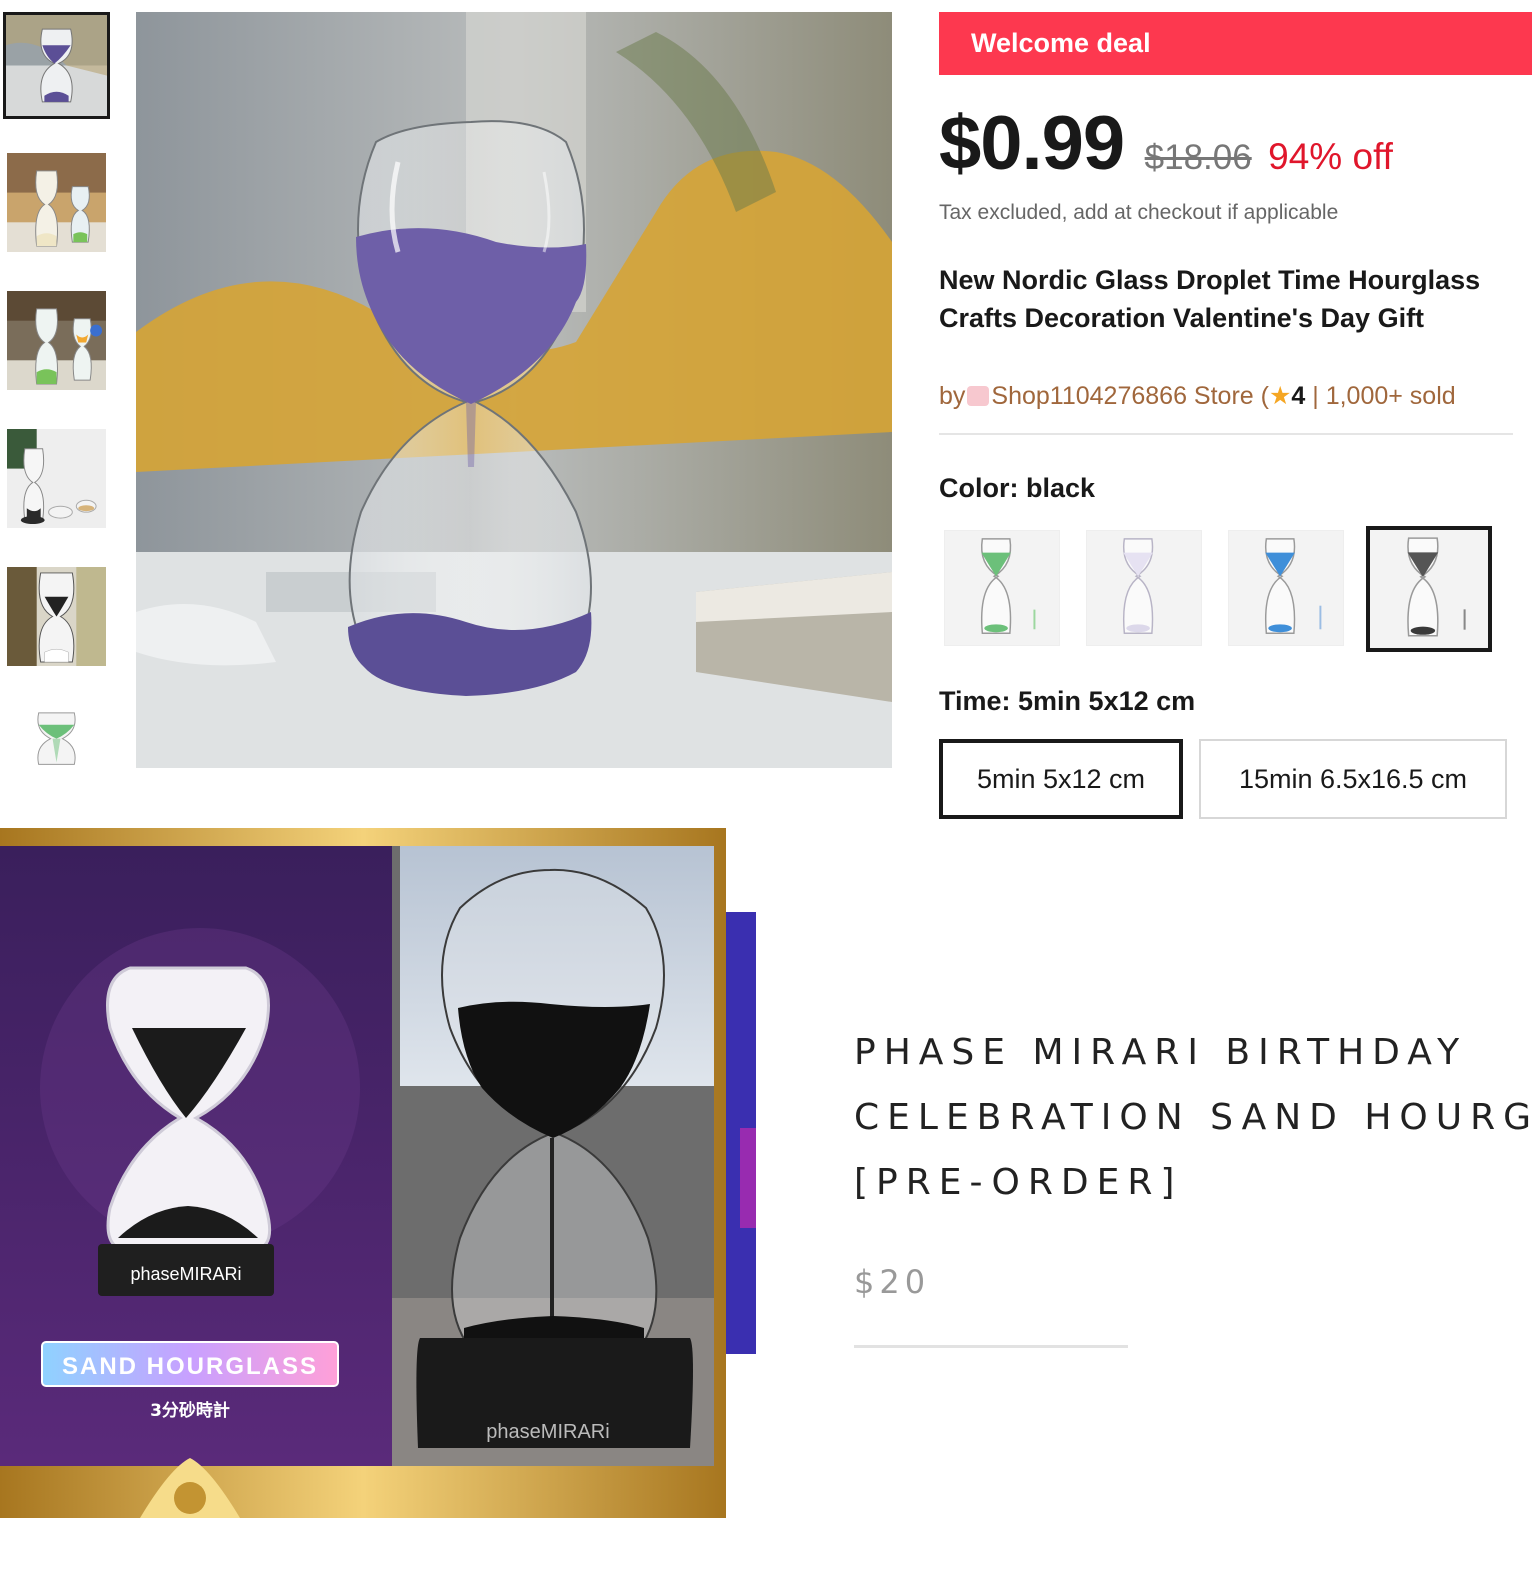  I want to click on color-option-white, so click(1144, 588).